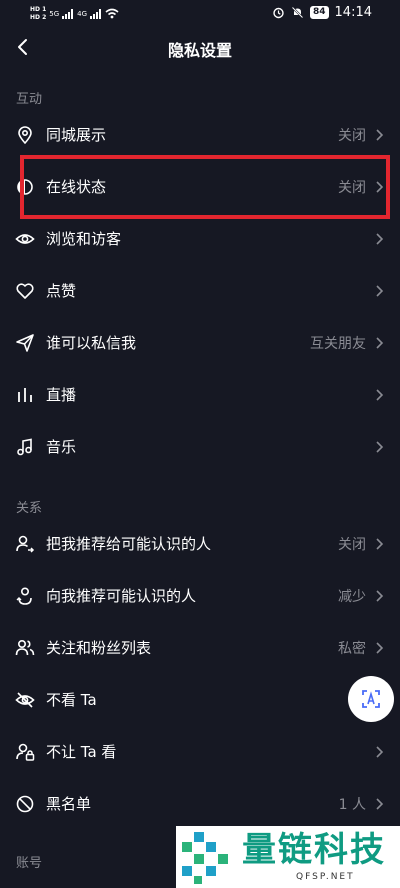 This screenshot has width=400, height=888. What do you see at coordinates (112, 13) in the screenshot?
I see `wifi-icon` at bounding box center [112, 13].